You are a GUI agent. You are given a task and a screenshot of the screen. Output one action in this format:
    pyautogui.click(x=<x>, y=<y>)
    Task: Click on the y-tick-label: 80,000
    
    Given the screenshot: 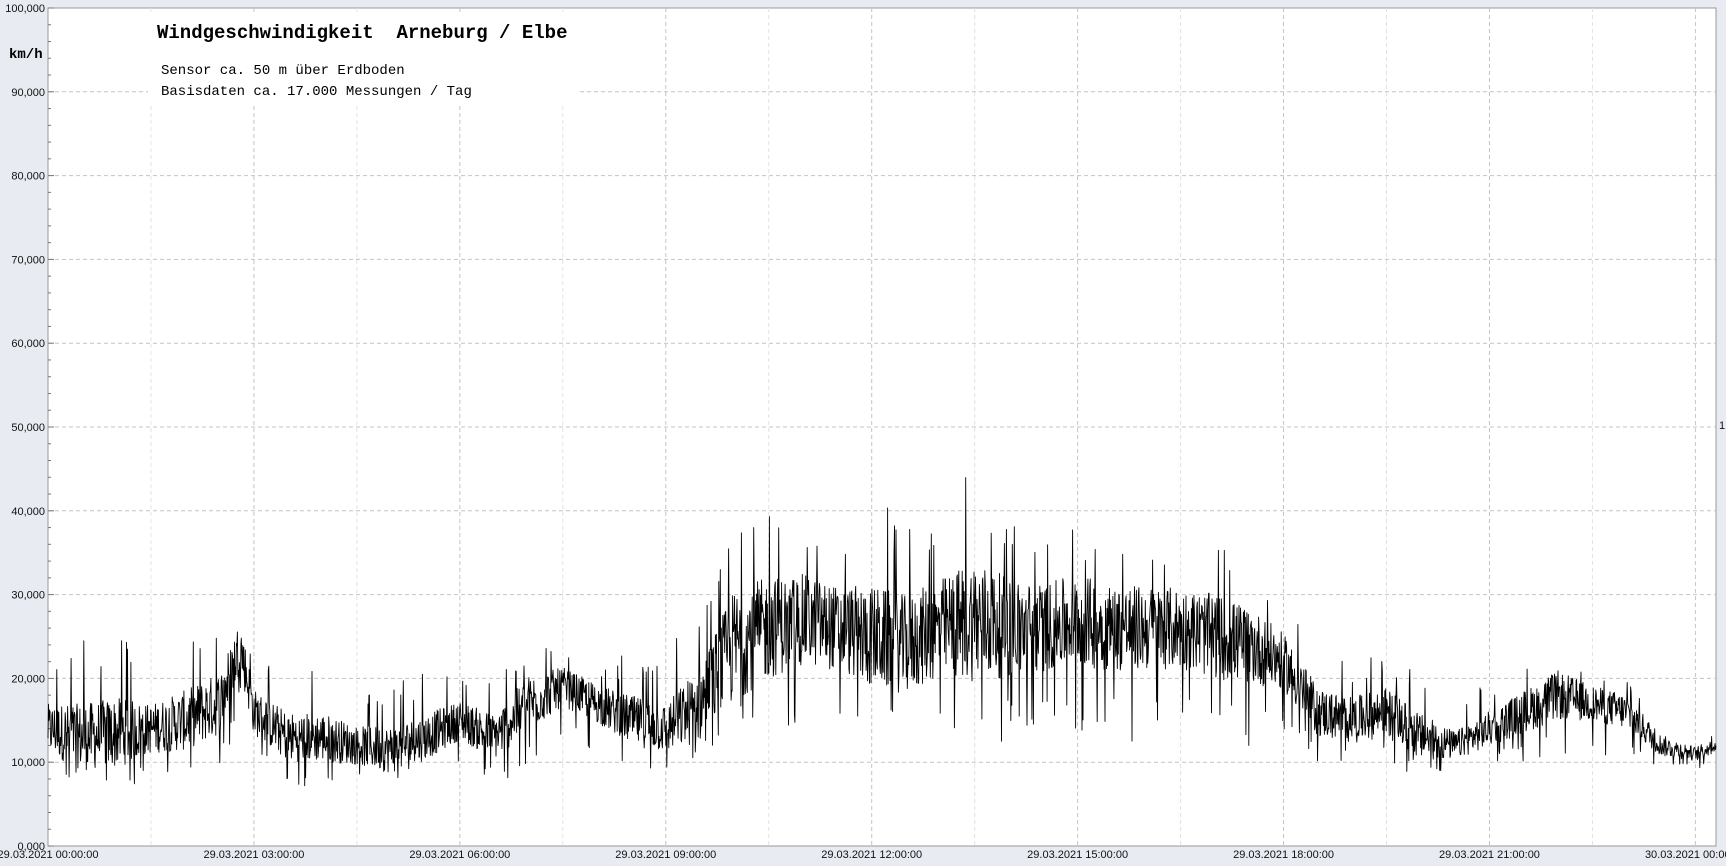 What is the action you would take?
    pyautogui.click(x=28, y=177)
    